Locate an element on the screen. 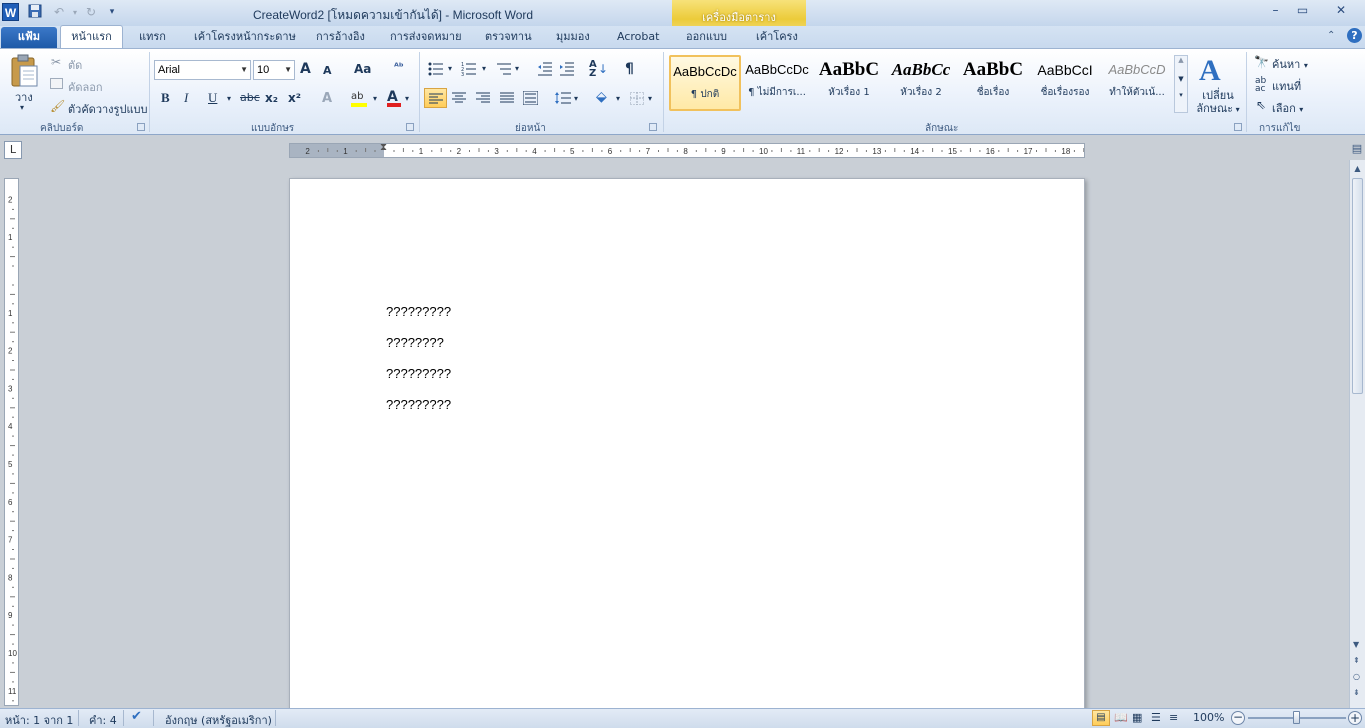 This screenshot has width=1365, height=728. scroll-up-icon: ▲ is located at coordinates (1357, 168).